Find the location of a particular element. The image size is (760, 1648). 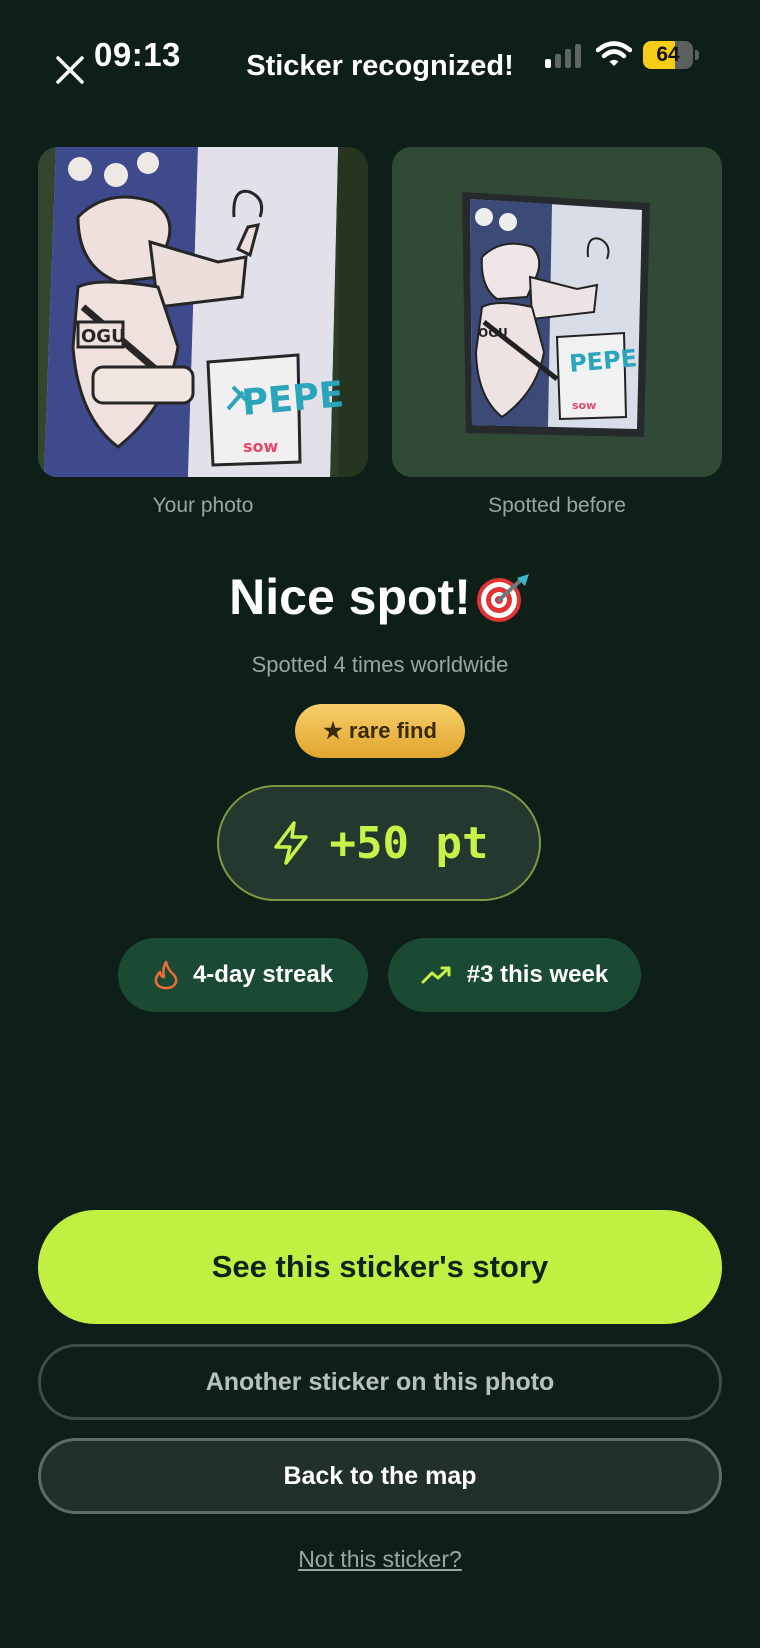

see-sticker-story-button: See this sticker's story is located at coordinates (380, 1267).